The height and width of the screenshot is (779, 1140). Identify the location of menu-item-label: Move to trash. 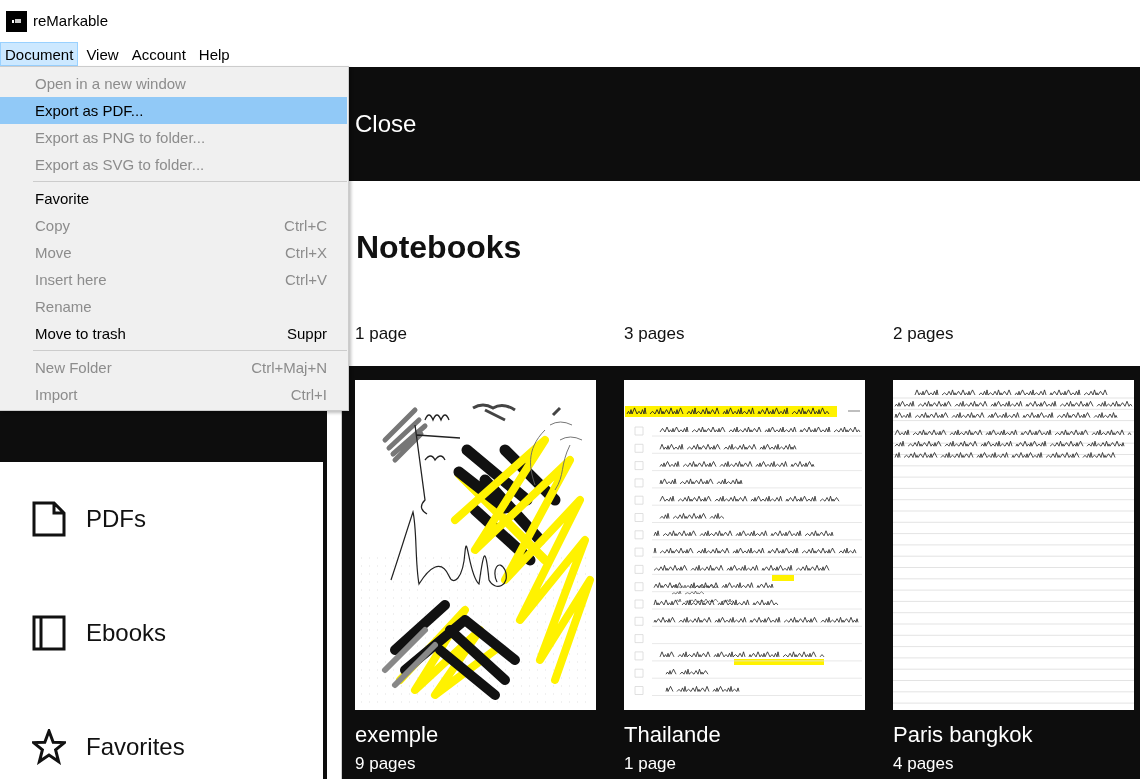
(80, 333).